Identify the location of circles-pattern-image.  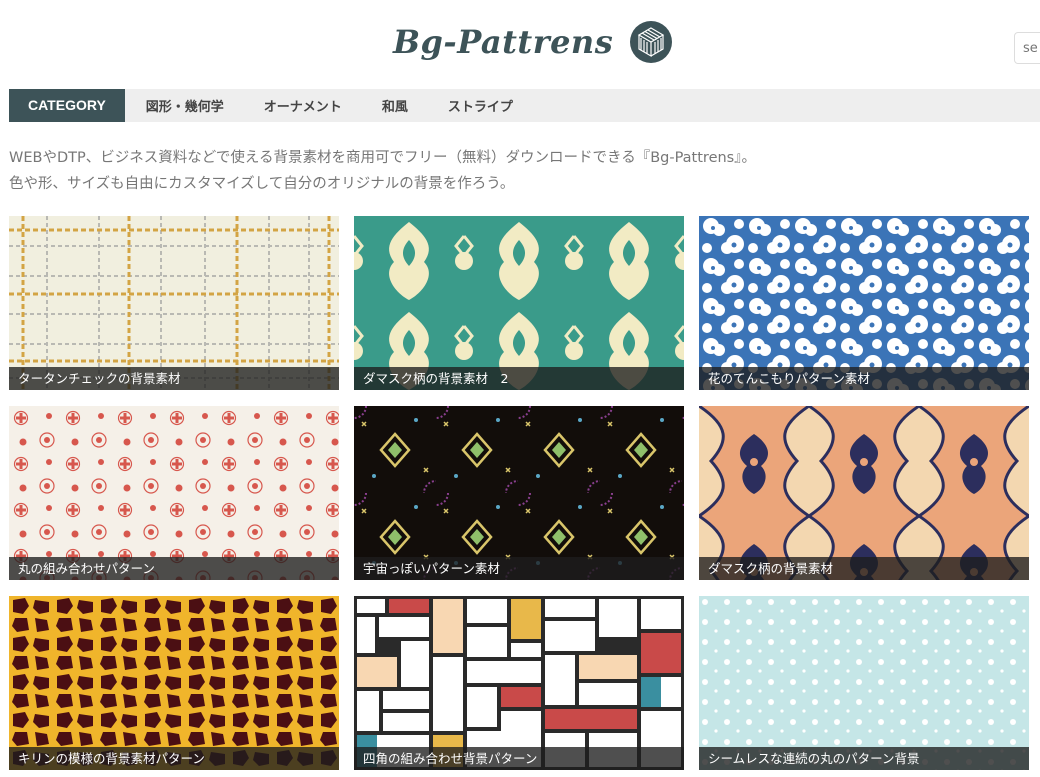
(174, 493).